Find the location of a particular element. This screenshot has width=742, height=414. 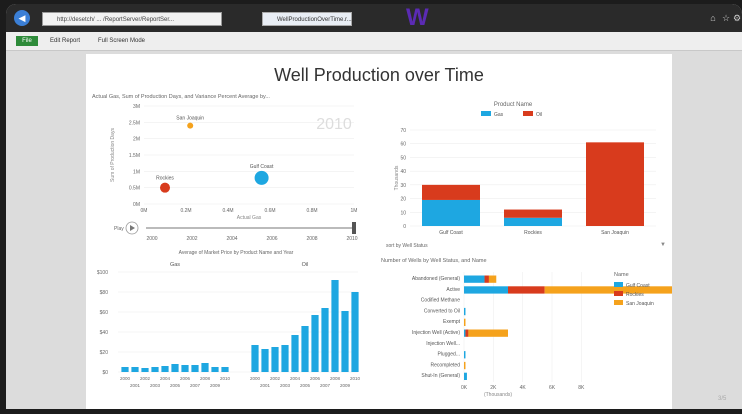

wells-x-tick: 0K is located at coordinates (464, 388).